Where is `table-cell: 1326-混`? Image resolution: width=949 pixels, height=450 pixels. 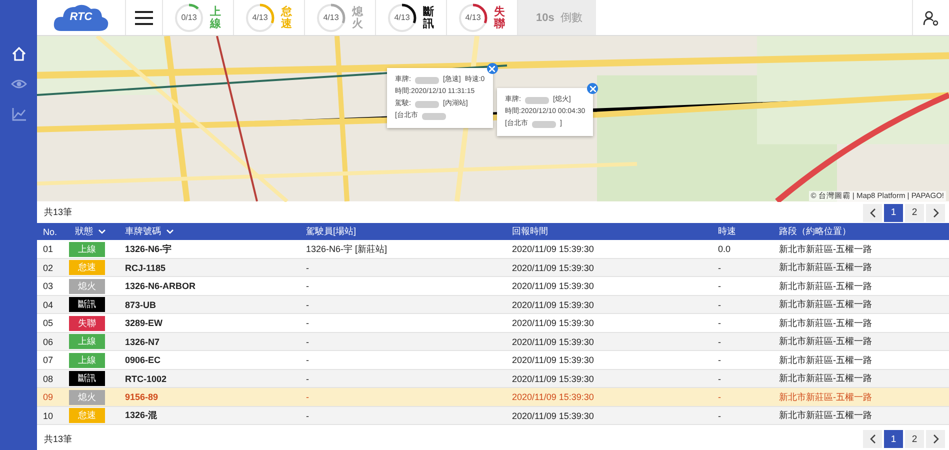
table-cell: 1326-混 is located at coordinates (209, 415).